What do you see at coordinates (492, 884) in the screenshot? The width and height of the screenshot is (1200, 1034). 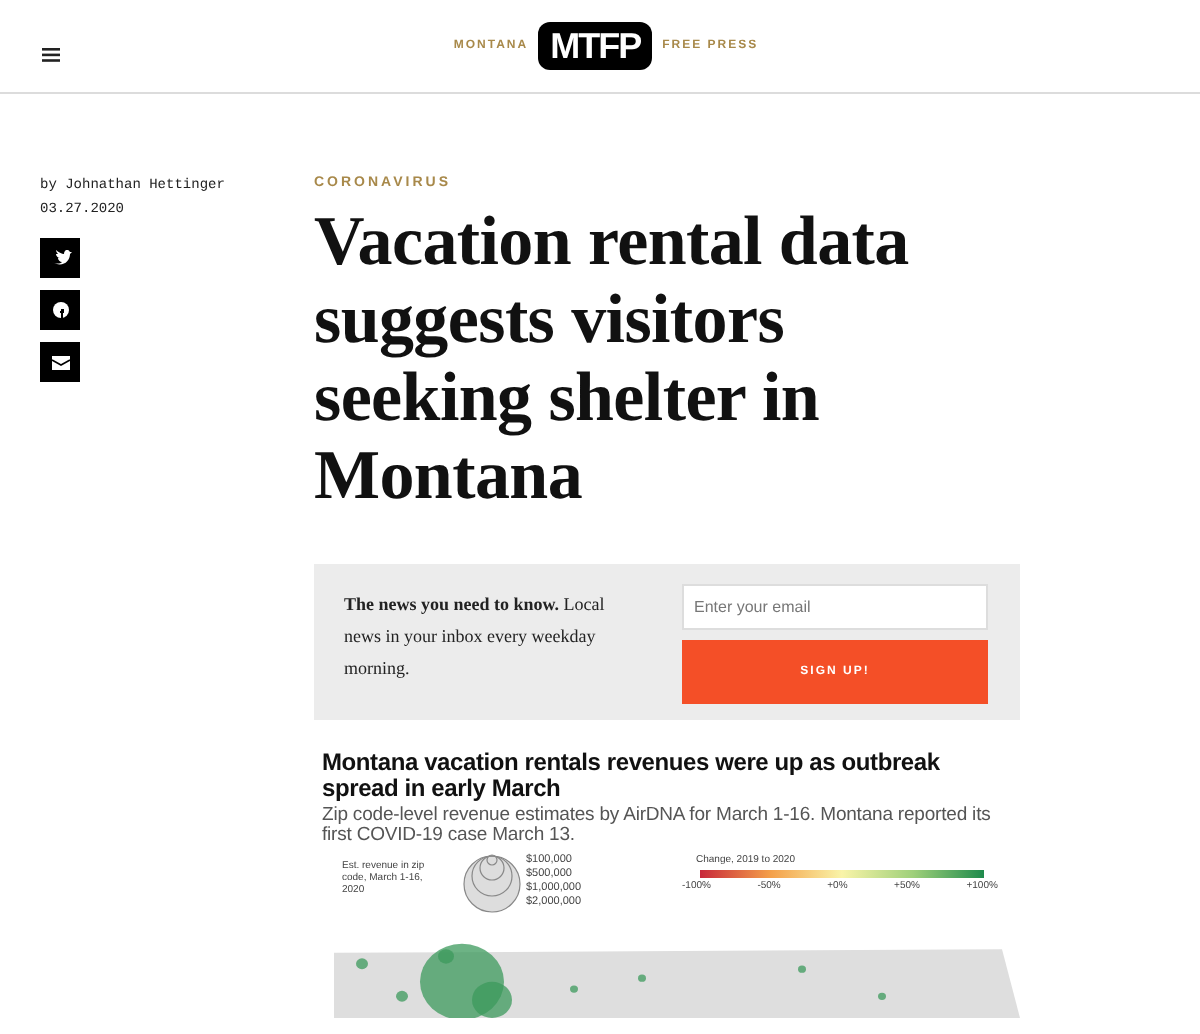 I see `size-legend-icon` at bounding box center [492, 884].